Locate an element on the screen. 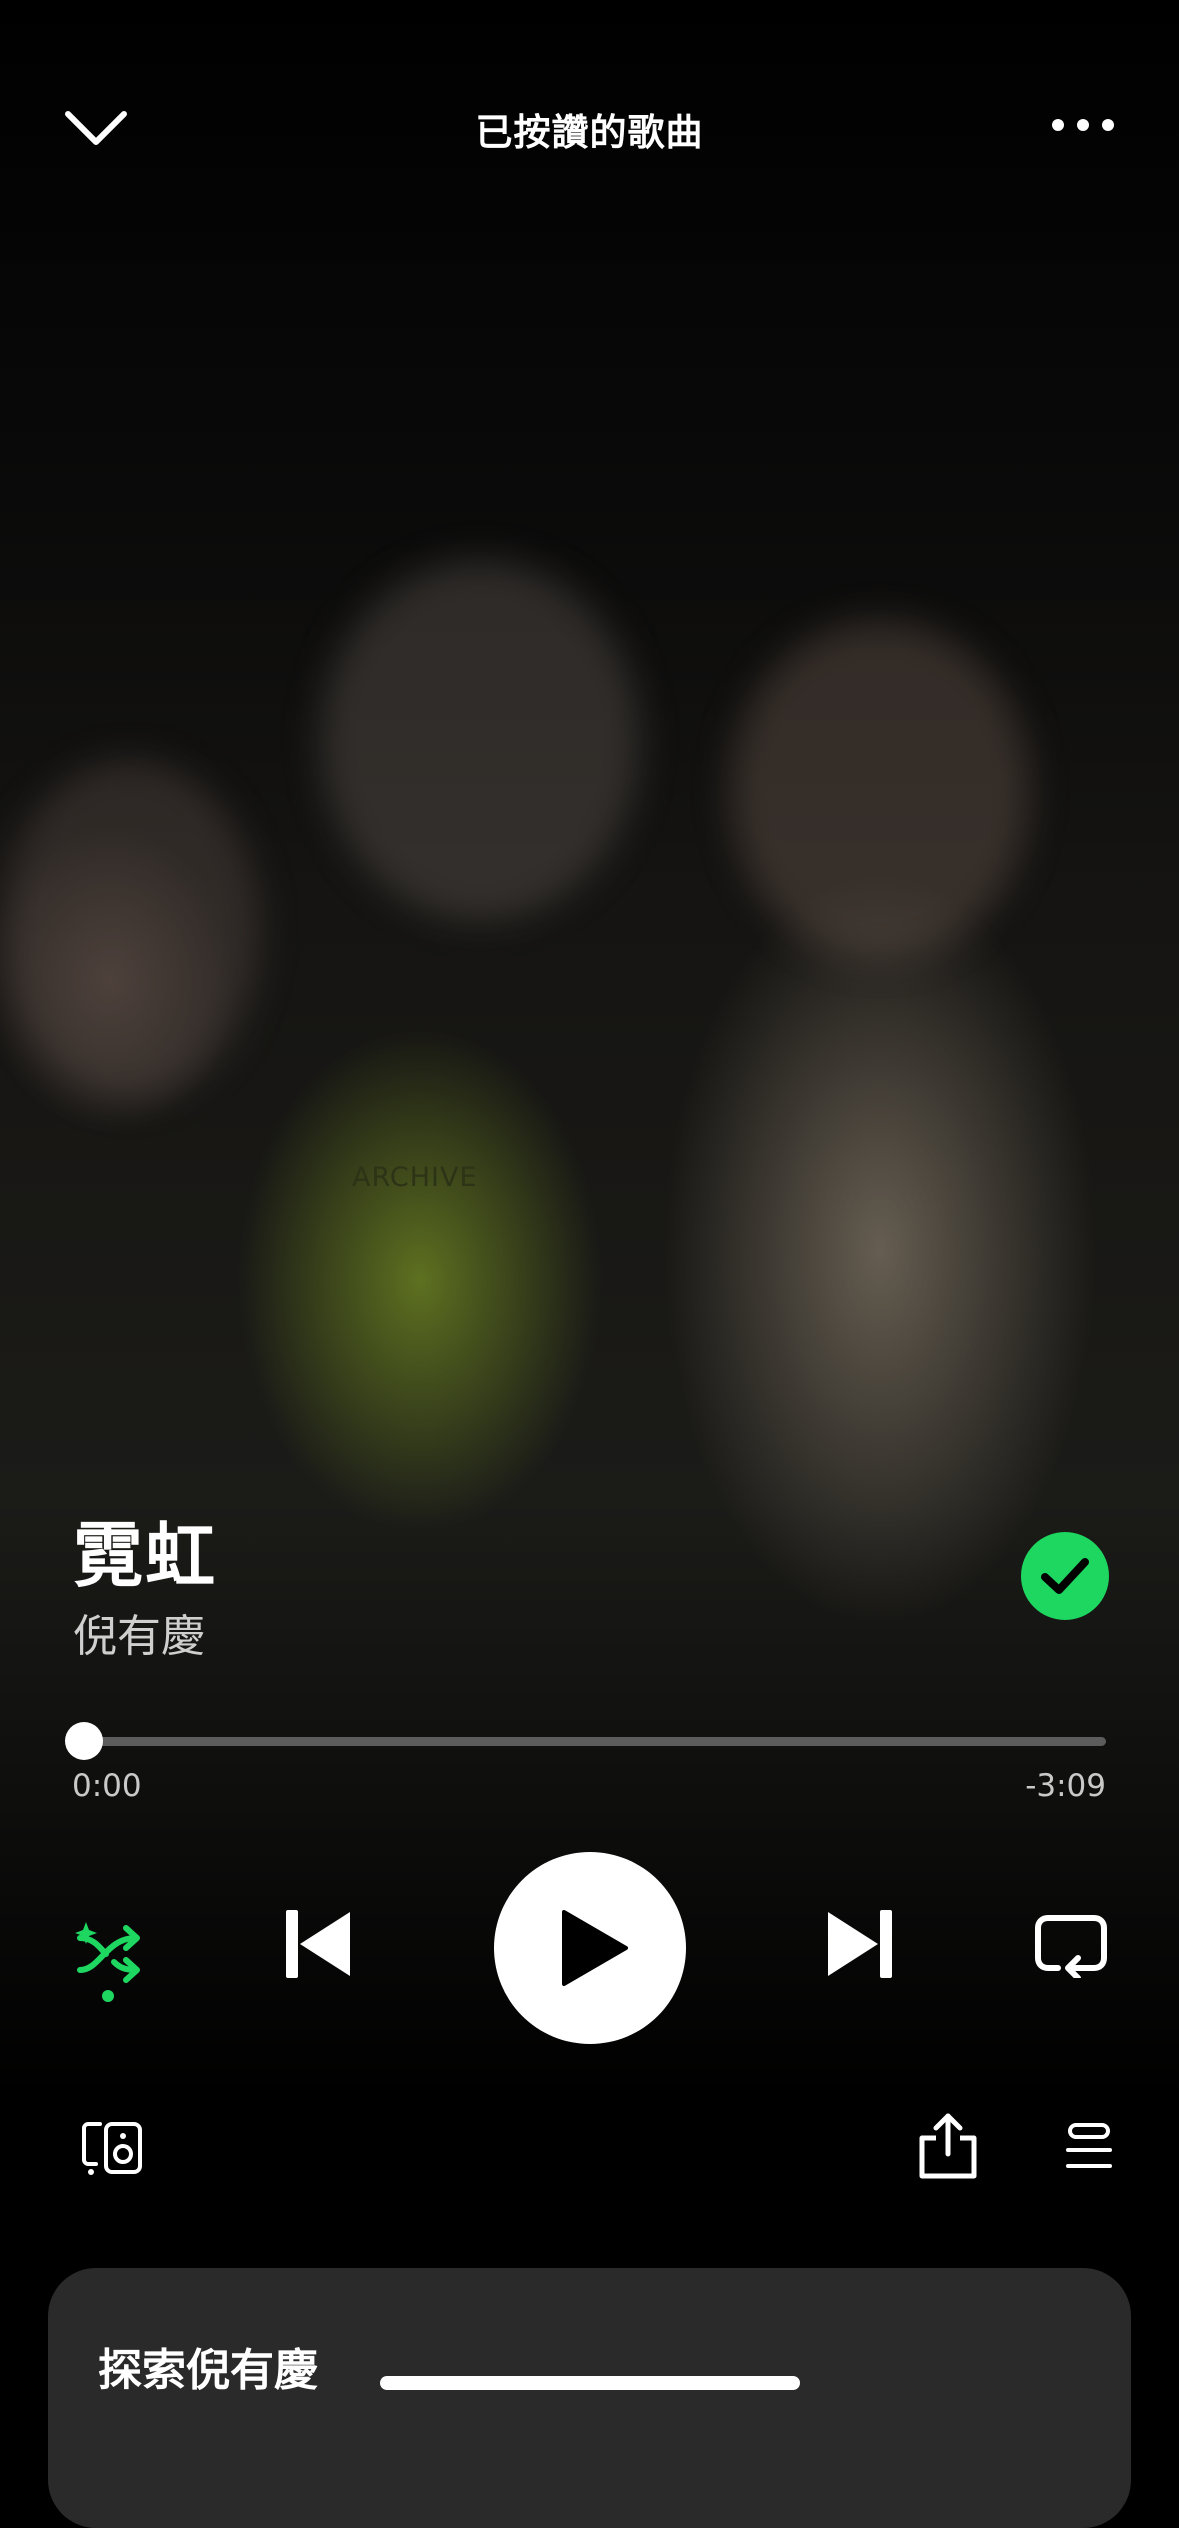 The height and width of the screenshot is (2528, 1179). track-artist: 倪有慶 is located at coordinates (139, 1632).